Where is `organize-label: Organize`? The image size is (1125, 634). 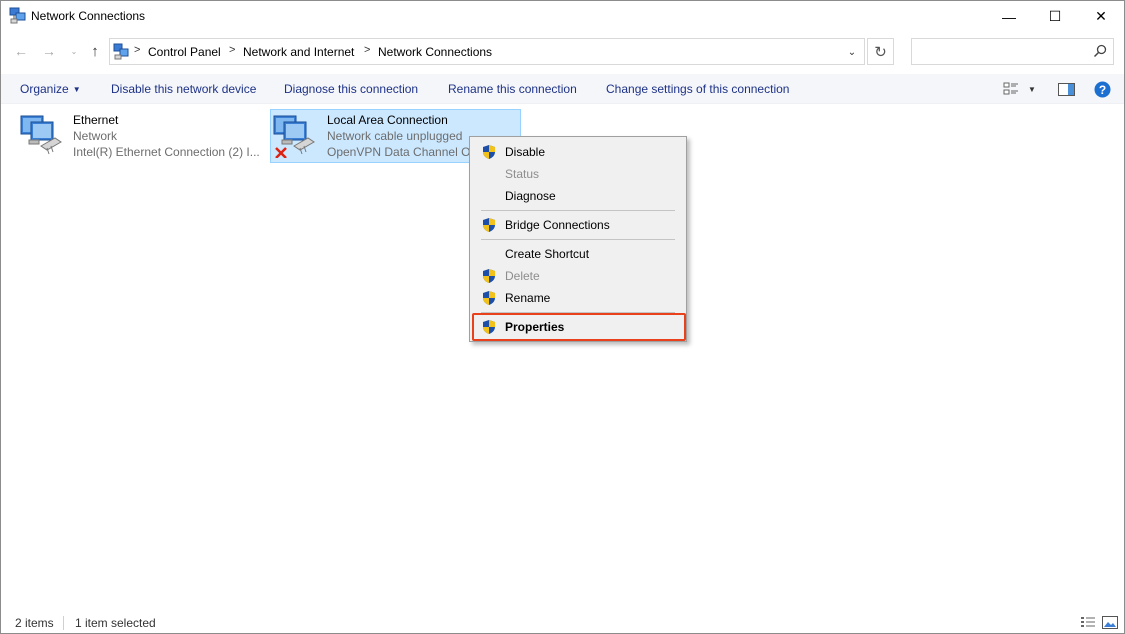
organize-label: Organize is located at coordinates (44, 89).